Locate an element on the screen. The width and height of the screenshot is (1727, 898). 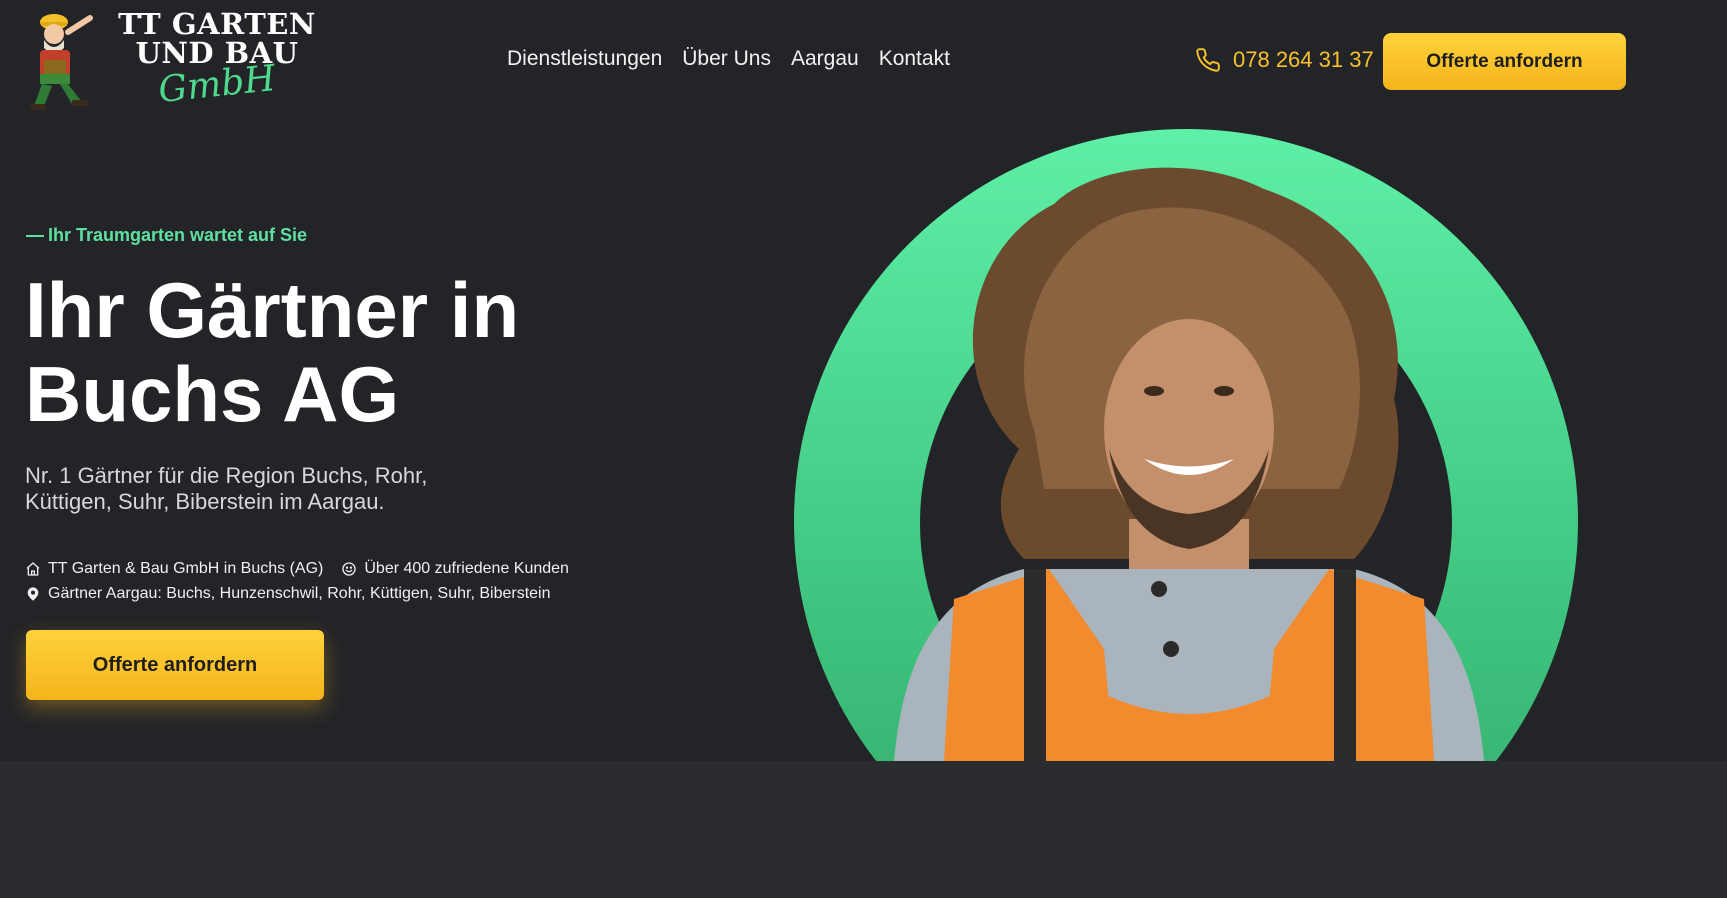
map-pin-icon is located at coordinates (33, 593).